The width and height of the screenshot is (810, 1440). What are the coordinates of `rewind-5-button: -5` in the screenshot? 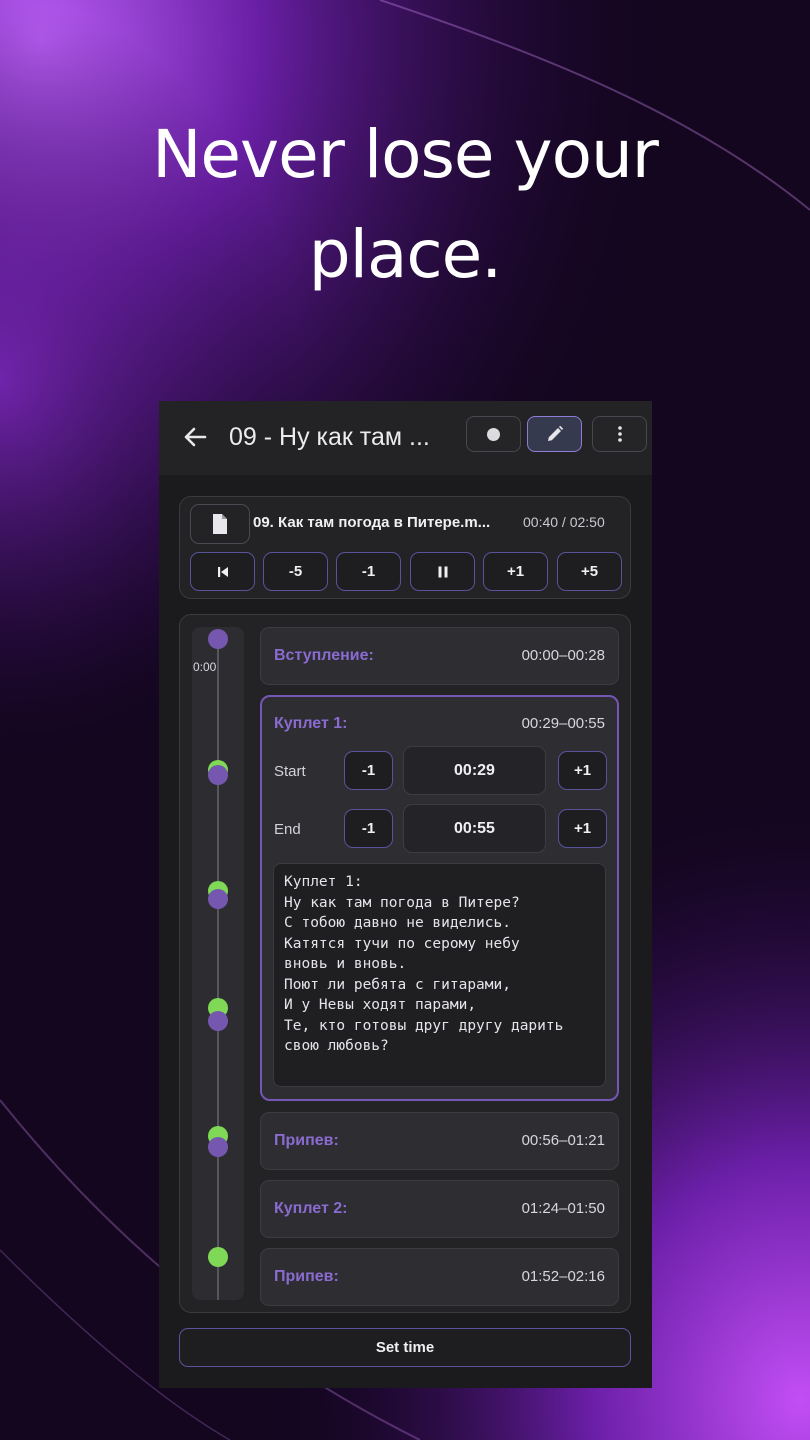 It's located at (295, 571).